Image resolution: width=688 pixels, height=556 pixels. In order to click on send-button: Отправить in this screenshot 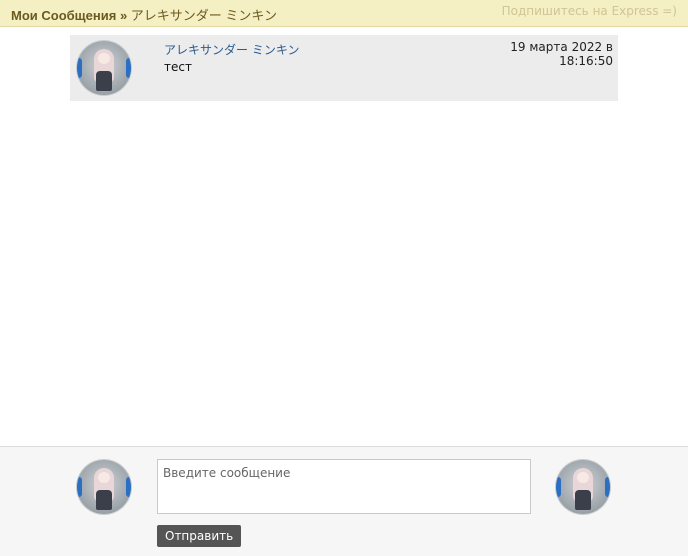, I will do `click(199, 536)`.